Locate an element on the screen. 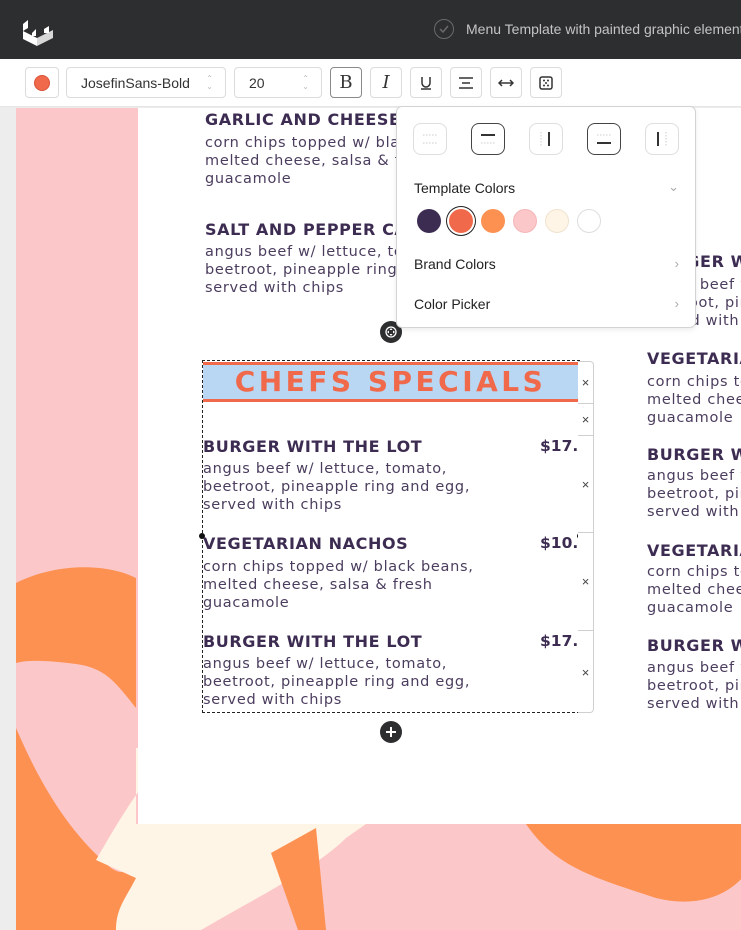 The image size is (741, 930). border-option-top is located at coordinates (488, 139).